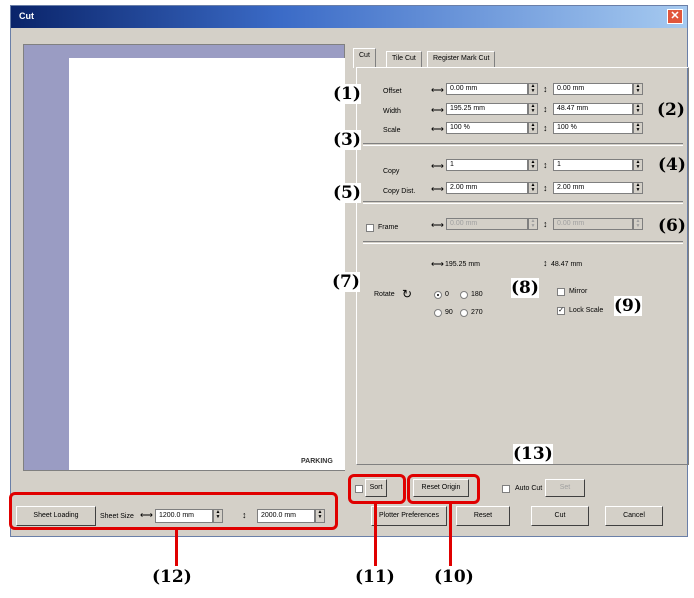 The width and height of the screenshot is (694, 598). I want to click on copy-dist-h-input: 2.00 mm, so click(487, 188).